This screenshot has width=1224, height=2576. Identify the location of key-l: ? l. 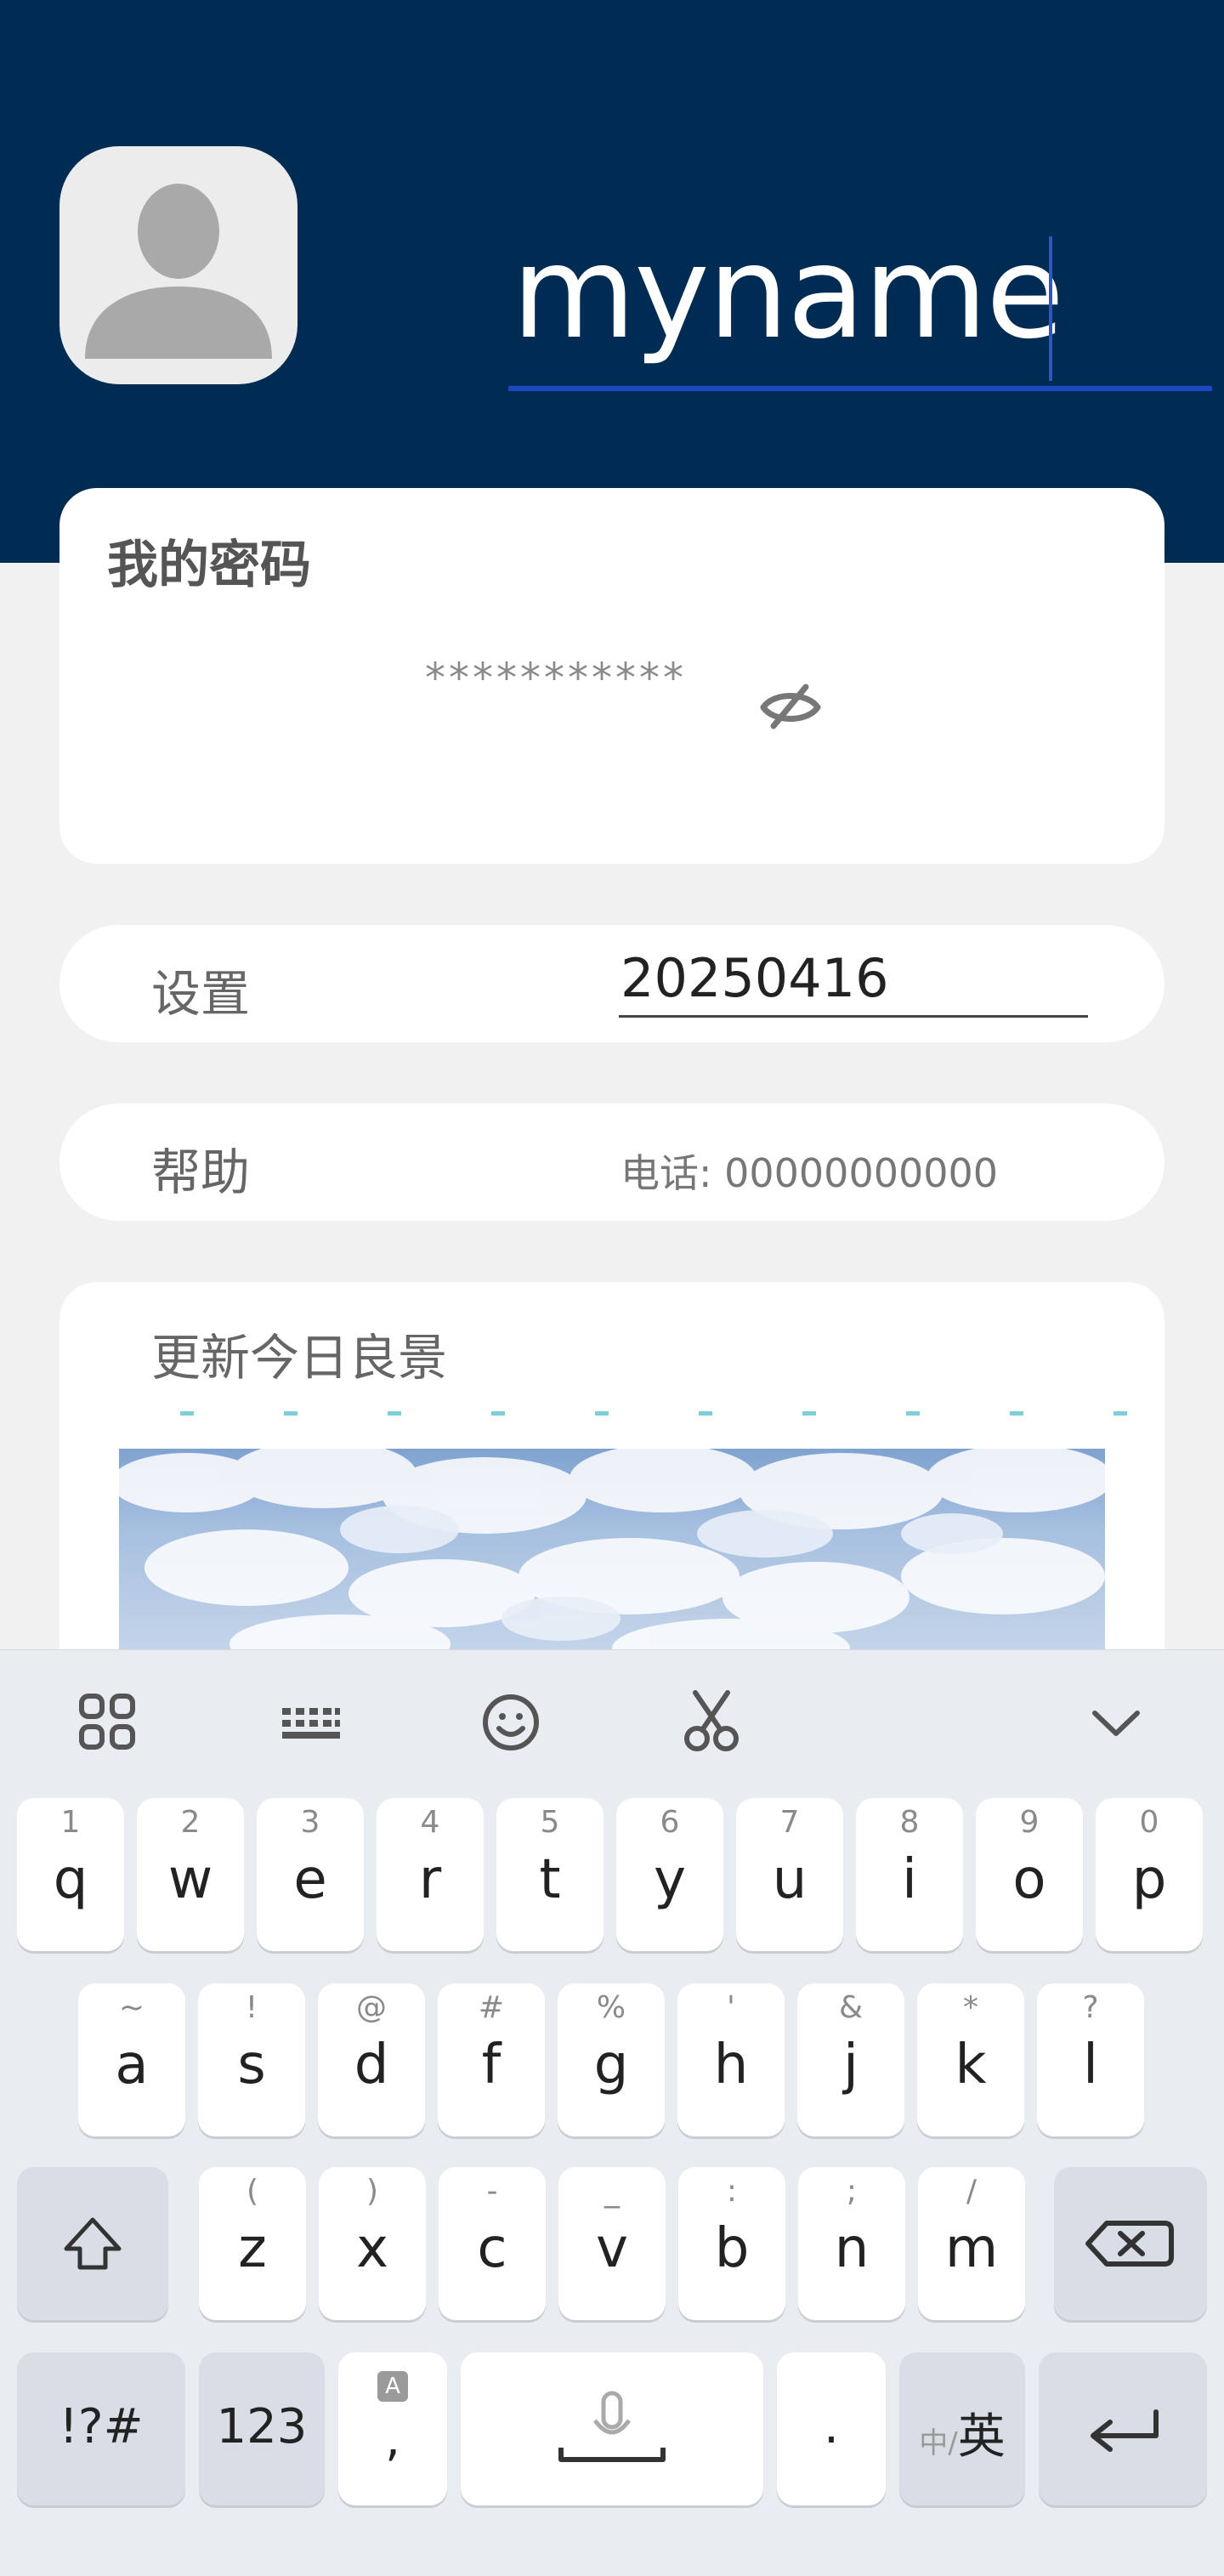
(1090, 2060).